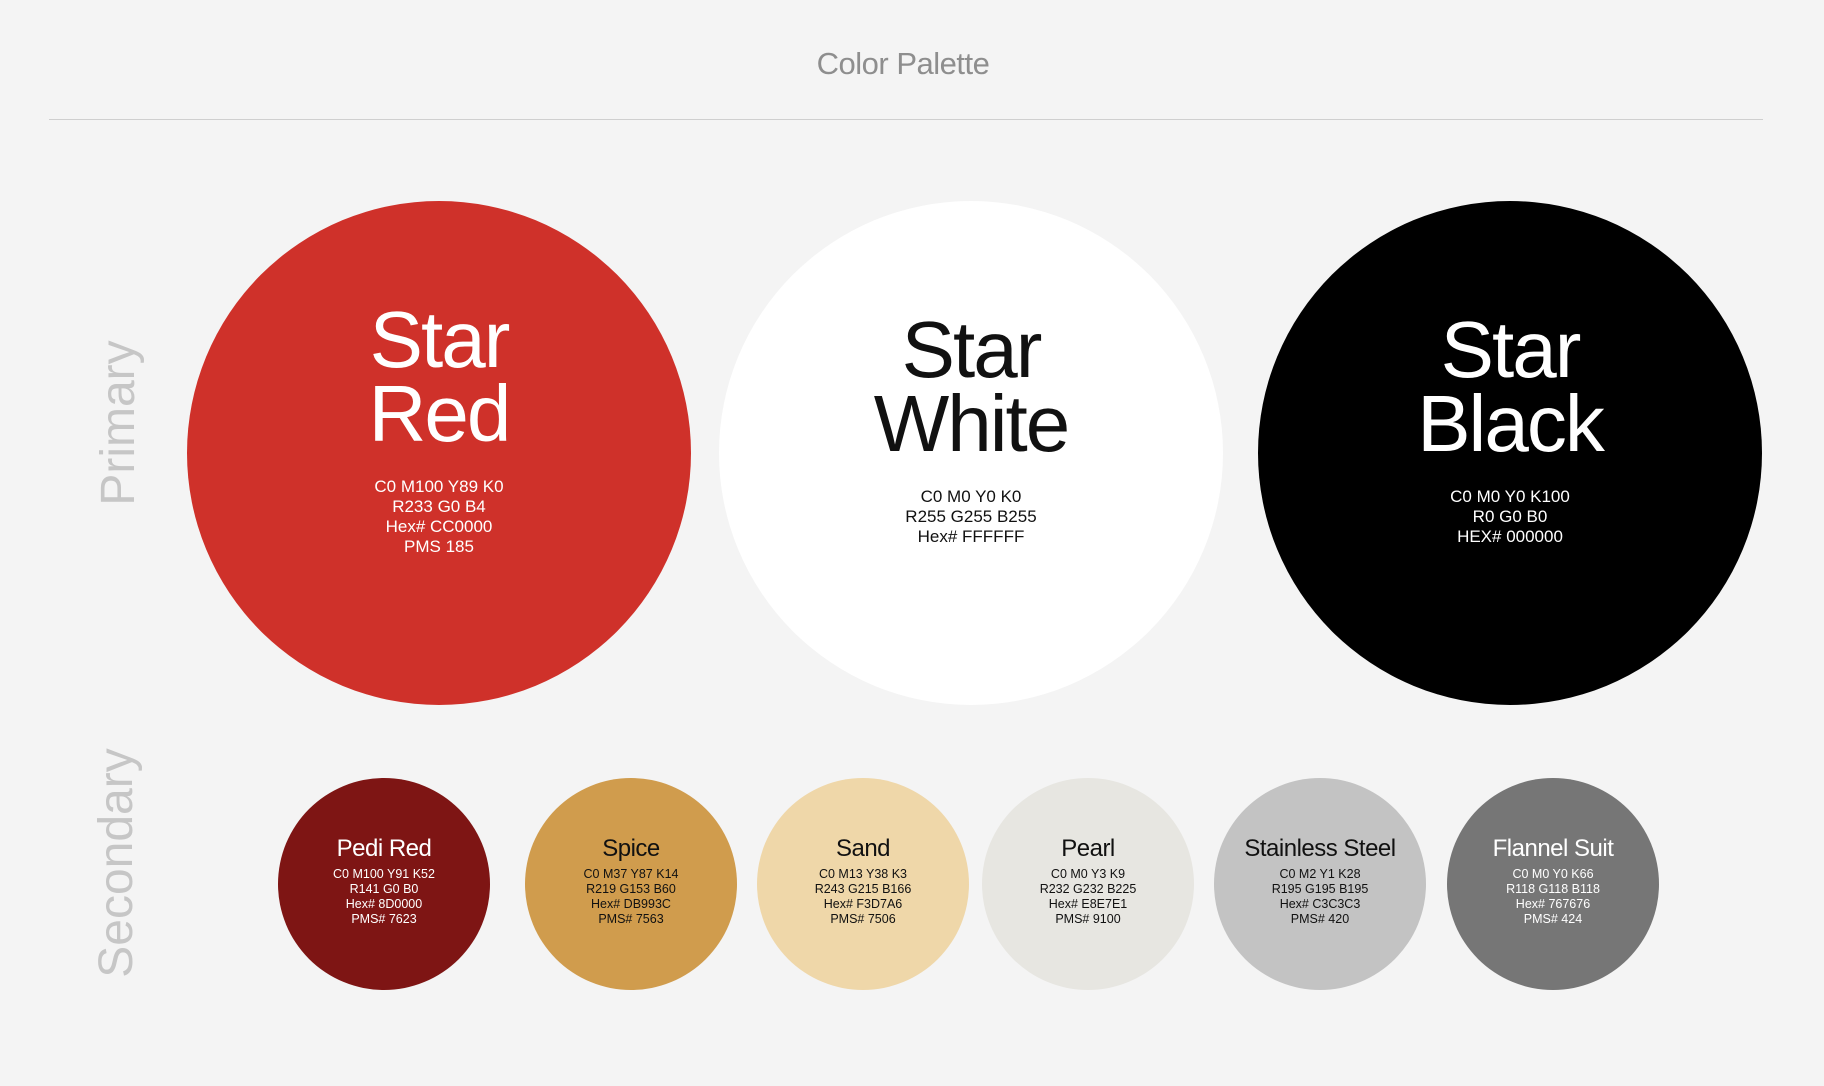 Image resolution: width=1824 pixels, height=1086 pixels. Describe the element at coordinates (863, 848) in the screenshot. I see `swatch-name: Sand` at that location.